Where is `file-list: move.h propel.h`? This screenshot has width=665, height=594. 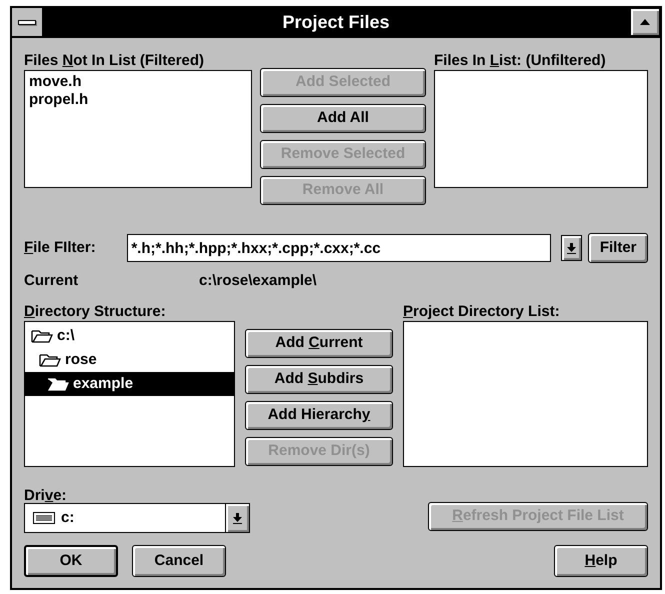
file-list: move.h propel.h is located at coordinates (138, 129).